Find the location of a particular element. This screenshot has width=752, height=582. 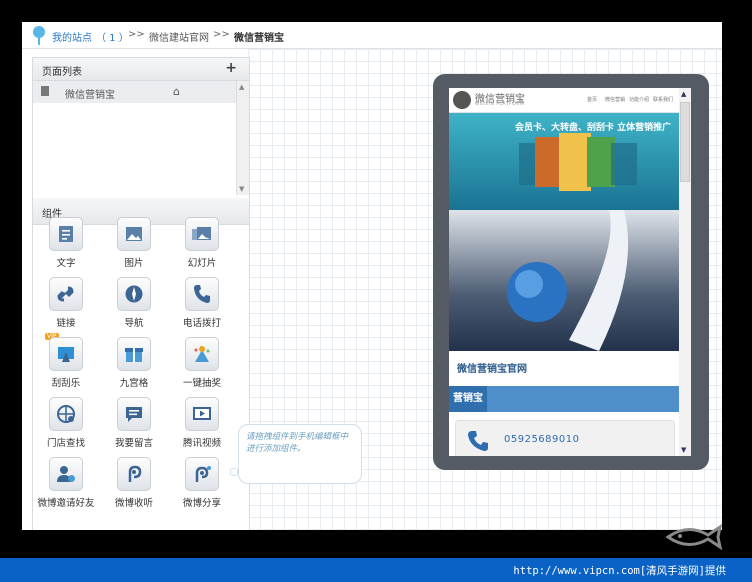

globe-illustration is located at coordinates (568, 280).